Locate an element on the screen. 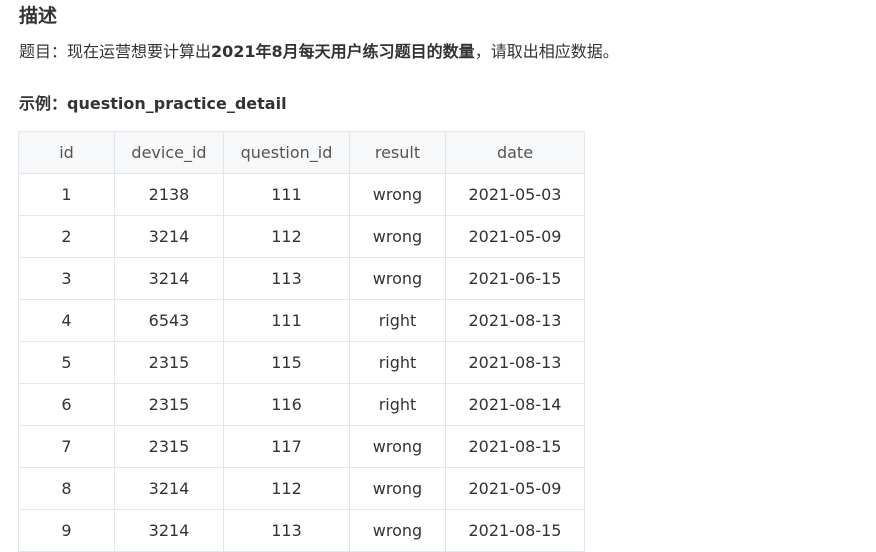 The image size is (876, 552). cell-question-id: 116 is located at coordinates (286, 404).